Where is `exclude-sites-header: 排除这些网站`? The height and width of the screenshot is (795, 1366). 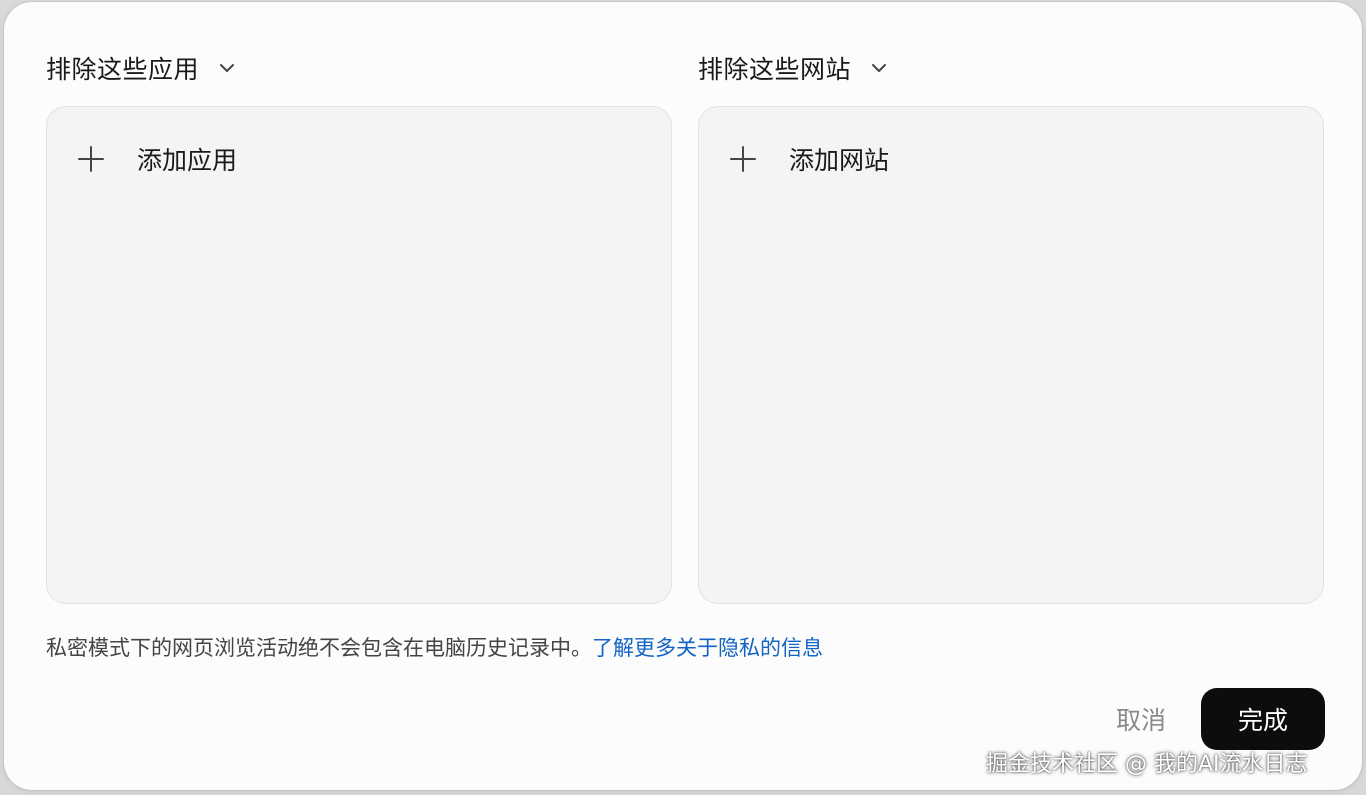 exclude-sites-header: 排除这些网站 is located at coordinates (793, 68).